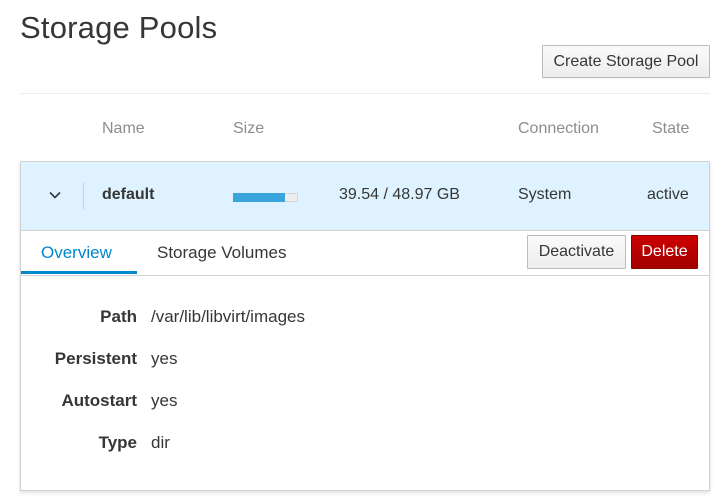 The height and width of the screenshot is (504, 726). What do you see at coordinates (99, 400) in the screenshot?
I see `property-label: Autostart` at bounding box center [99, 400].